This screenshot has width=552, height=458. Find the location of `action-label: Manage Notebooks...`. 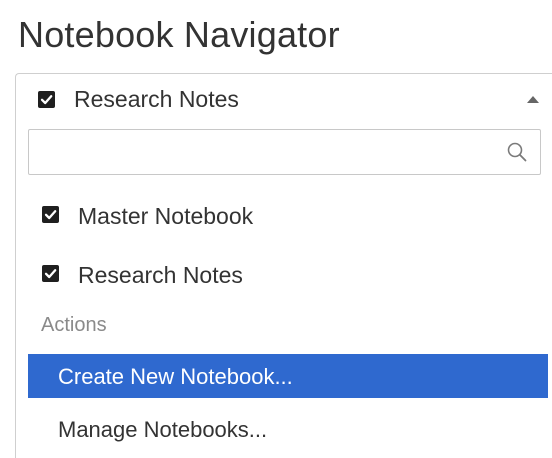

action-label: Manage Notebooks... is located at coordinates (163, 429).